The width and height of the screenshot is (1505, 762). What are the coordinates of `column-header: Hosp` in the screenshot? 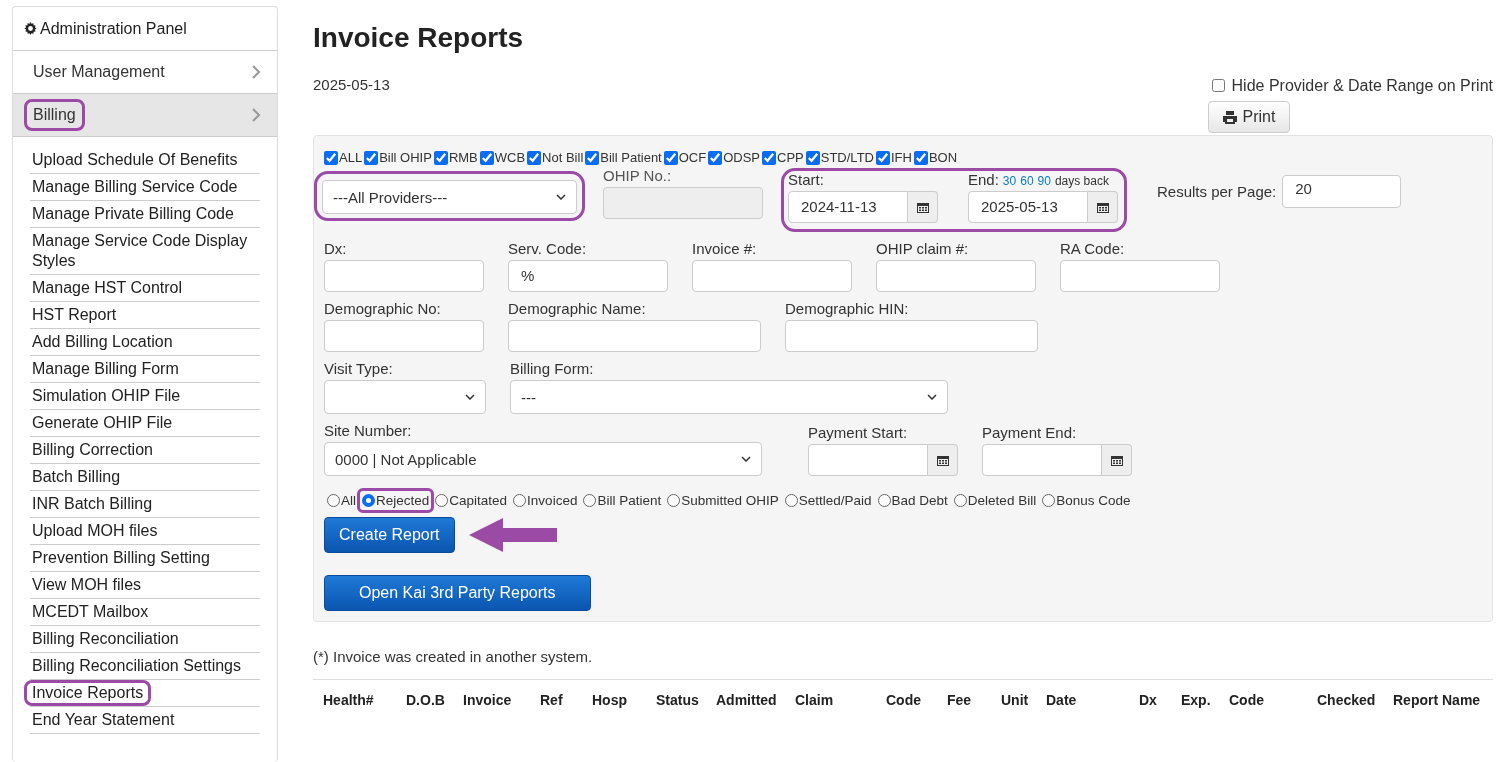 It's located at (624, 700).